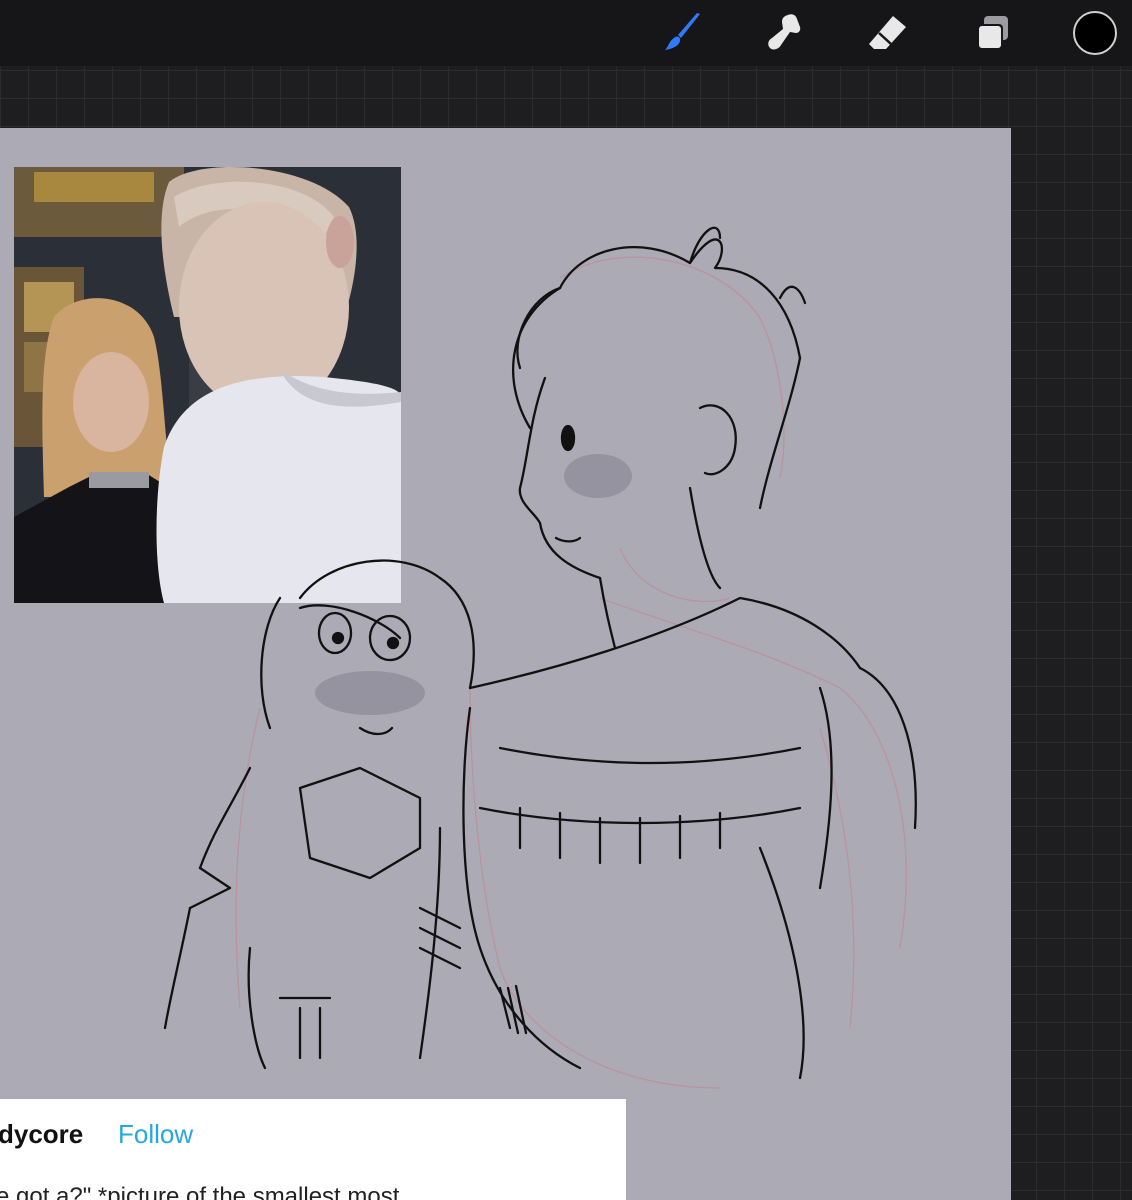 The width and height of the screenshot is (1132, 1200). Describe the element at coordinates (155, 1134) in the screenshot. I see `follow-button: Follow` at that location.